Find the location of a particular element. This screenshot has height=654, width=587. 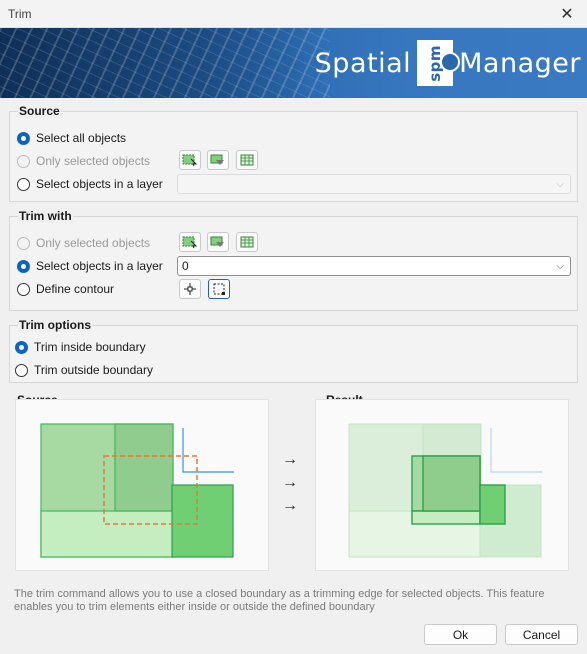

cancel-button: Cancel is located at coordinates (541, 634).